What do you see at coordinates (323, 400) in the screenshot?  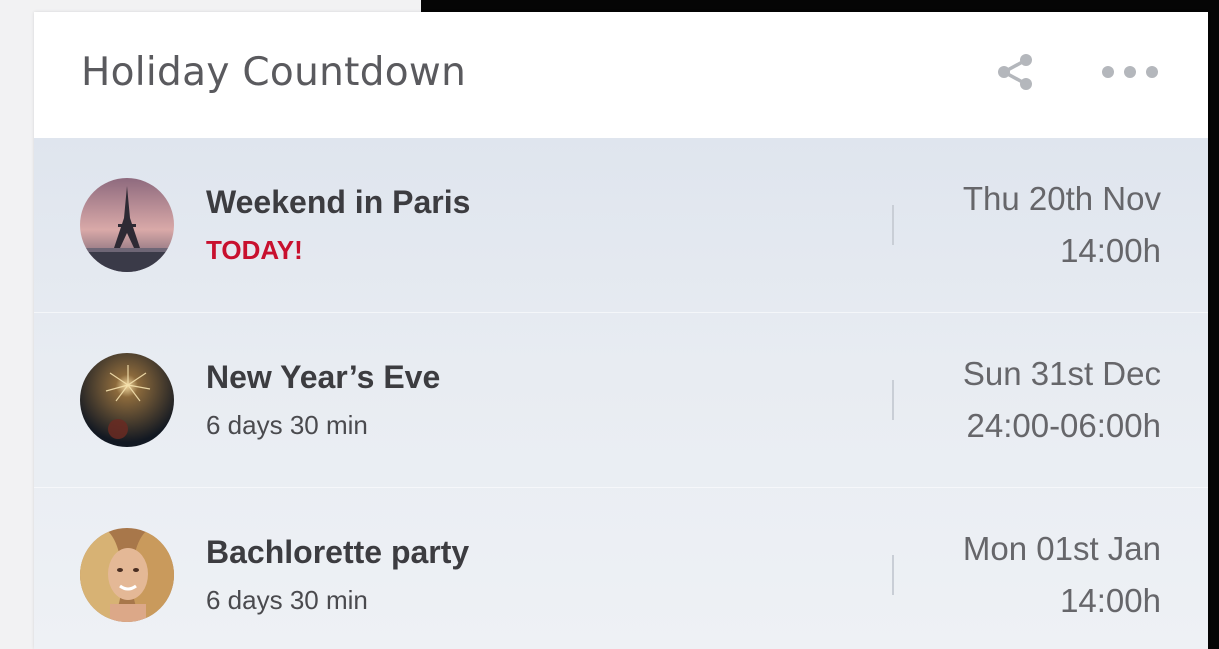 I see `event-text: New Year’s Eve 6 days 30 min` at bounding box center [323, 400].